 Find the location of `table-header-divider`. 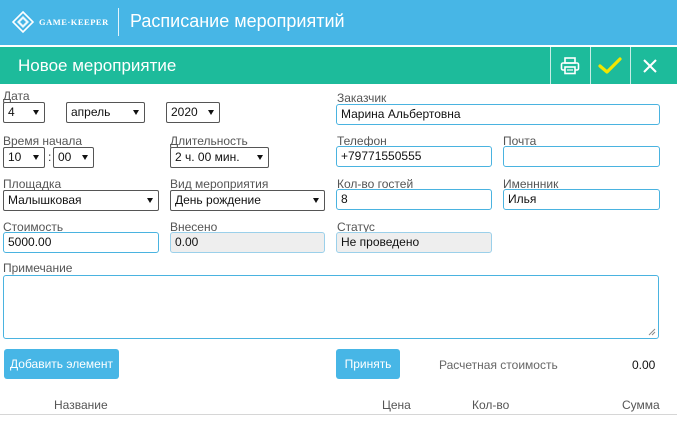

table-header-divider is located at coordinates (338, 414).